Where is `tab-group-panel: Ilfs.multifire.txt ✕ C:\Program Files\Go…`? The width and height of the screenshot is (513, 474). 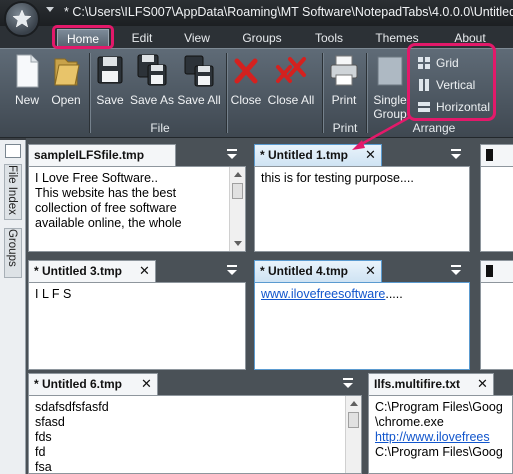
tab-group-panel: Ilfs.multifire.txt ✕ C:\Program Files\Go… is located at coordinates (440, 423).